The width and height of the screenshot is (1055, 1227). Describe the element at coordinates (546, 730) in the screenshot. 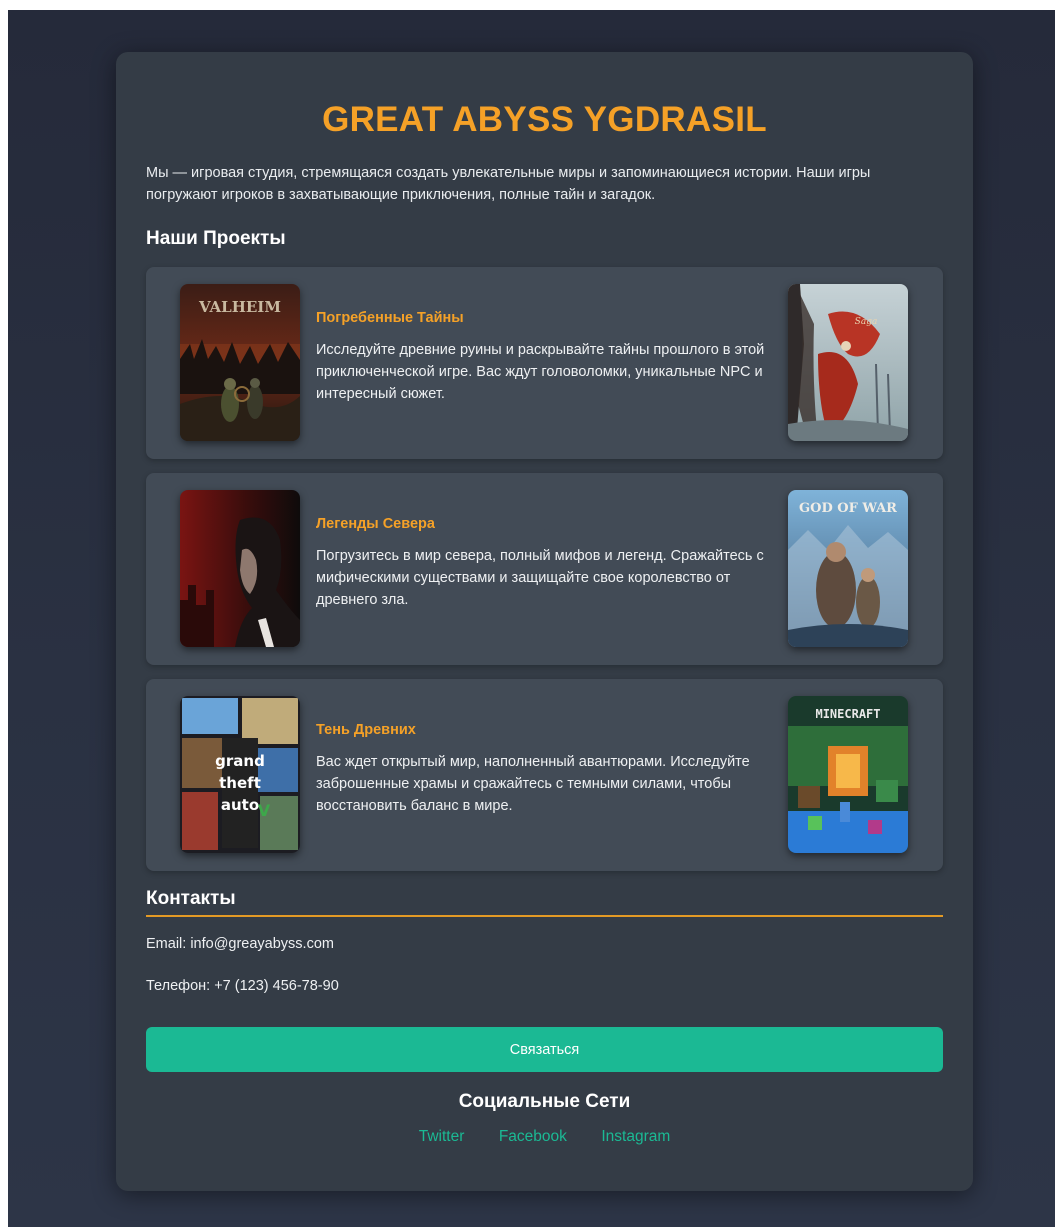

I see `project-title: Тень Древних` at that location.